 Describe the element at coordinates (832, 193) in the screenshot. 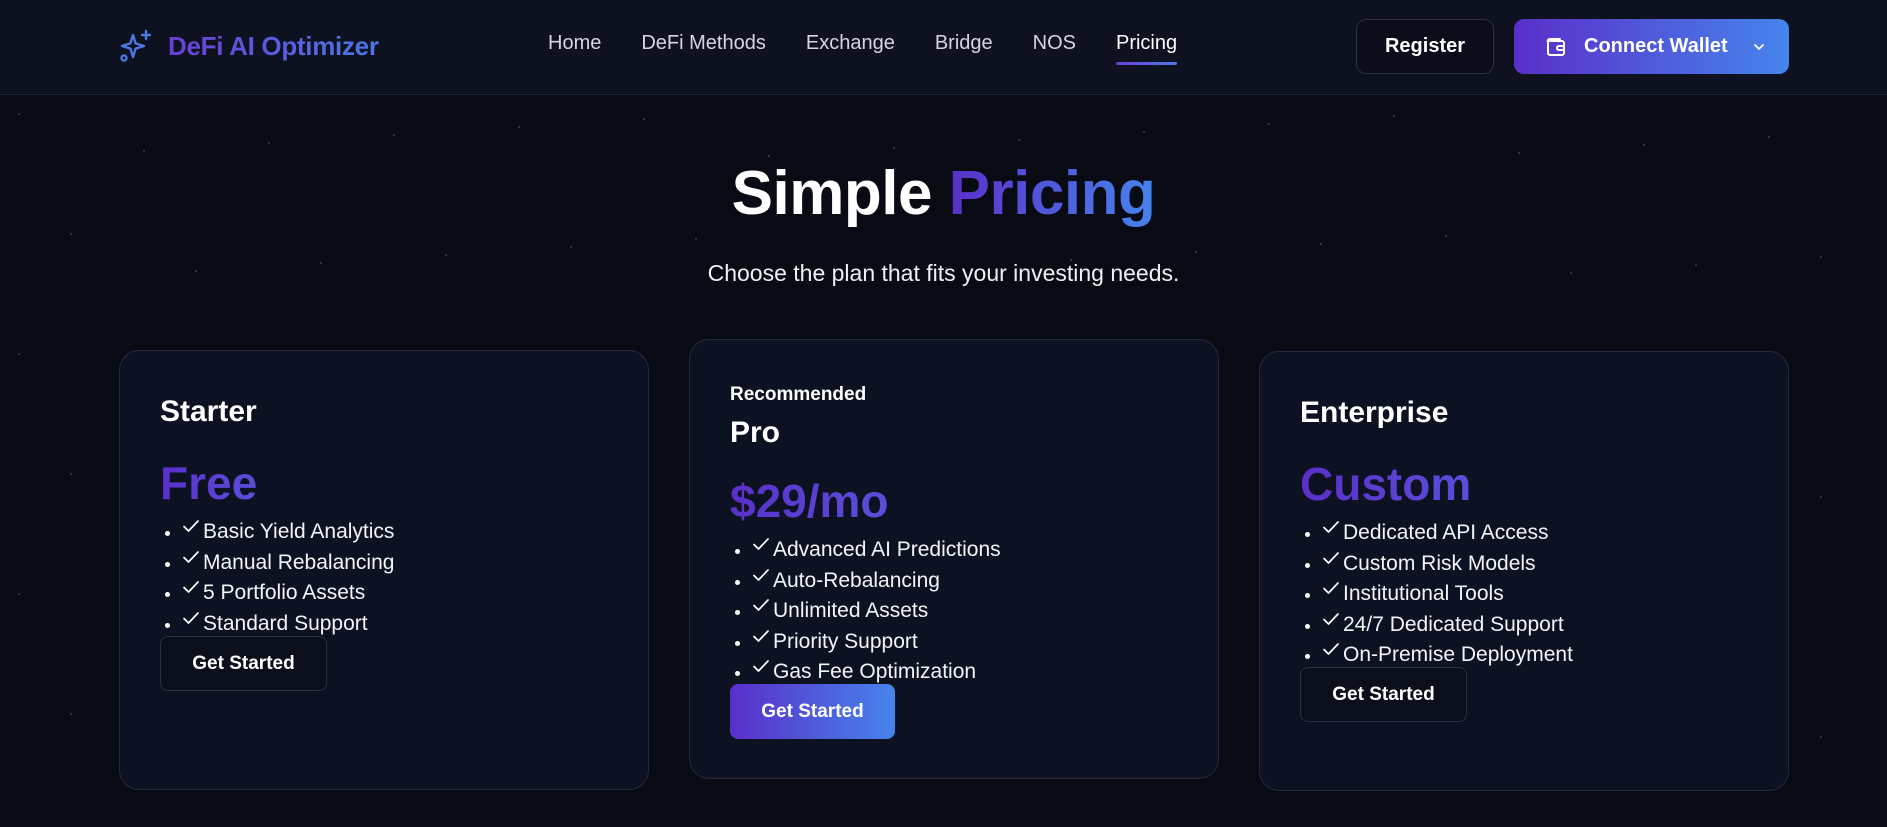

I see `page-title-plain: Simple` at that location.